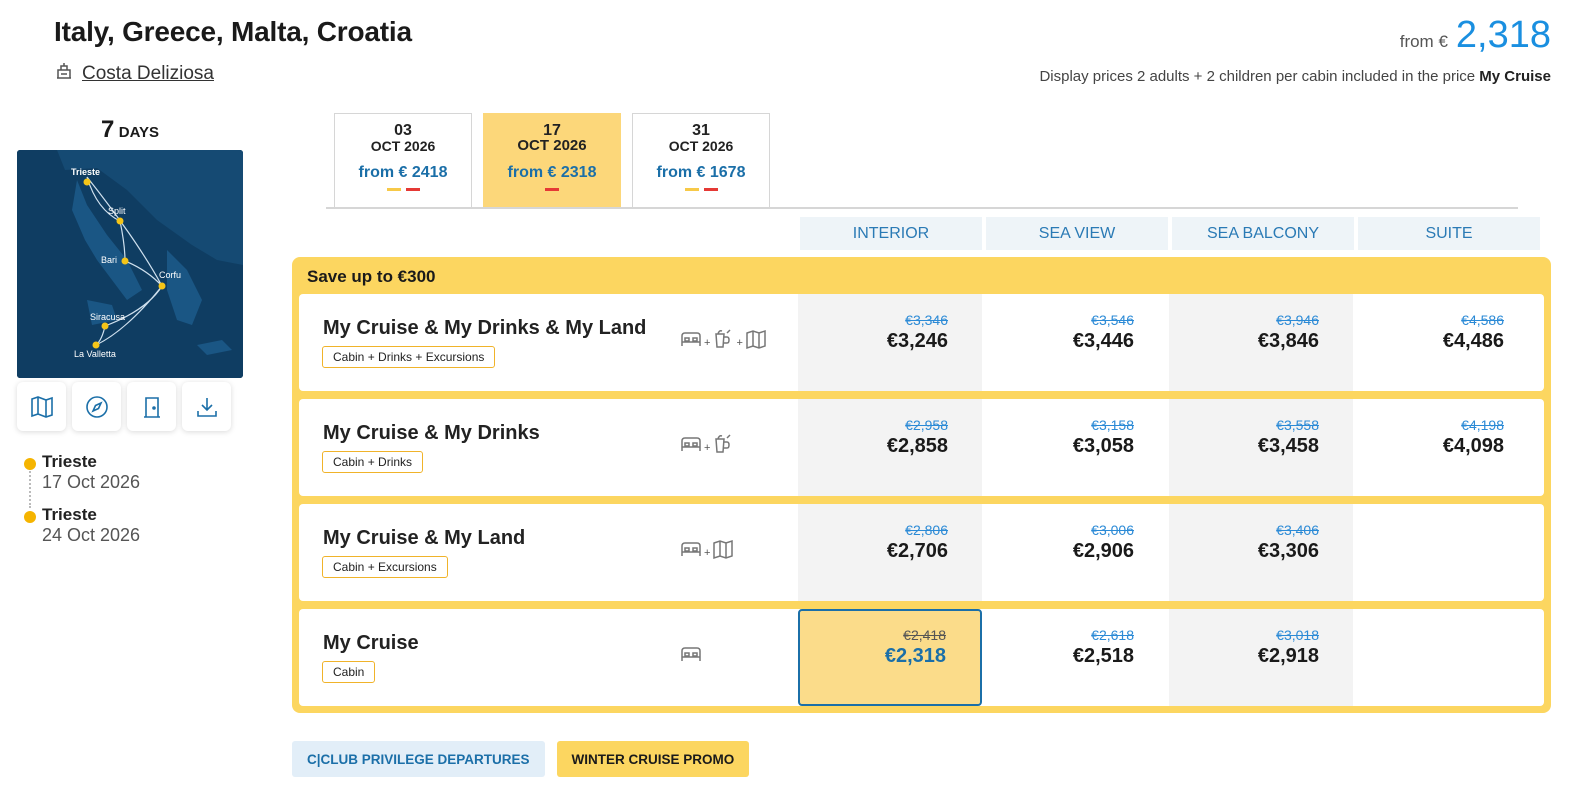 The image size is (1571, 800). I want to click on new-price: €2,918, so click(1288, 656).